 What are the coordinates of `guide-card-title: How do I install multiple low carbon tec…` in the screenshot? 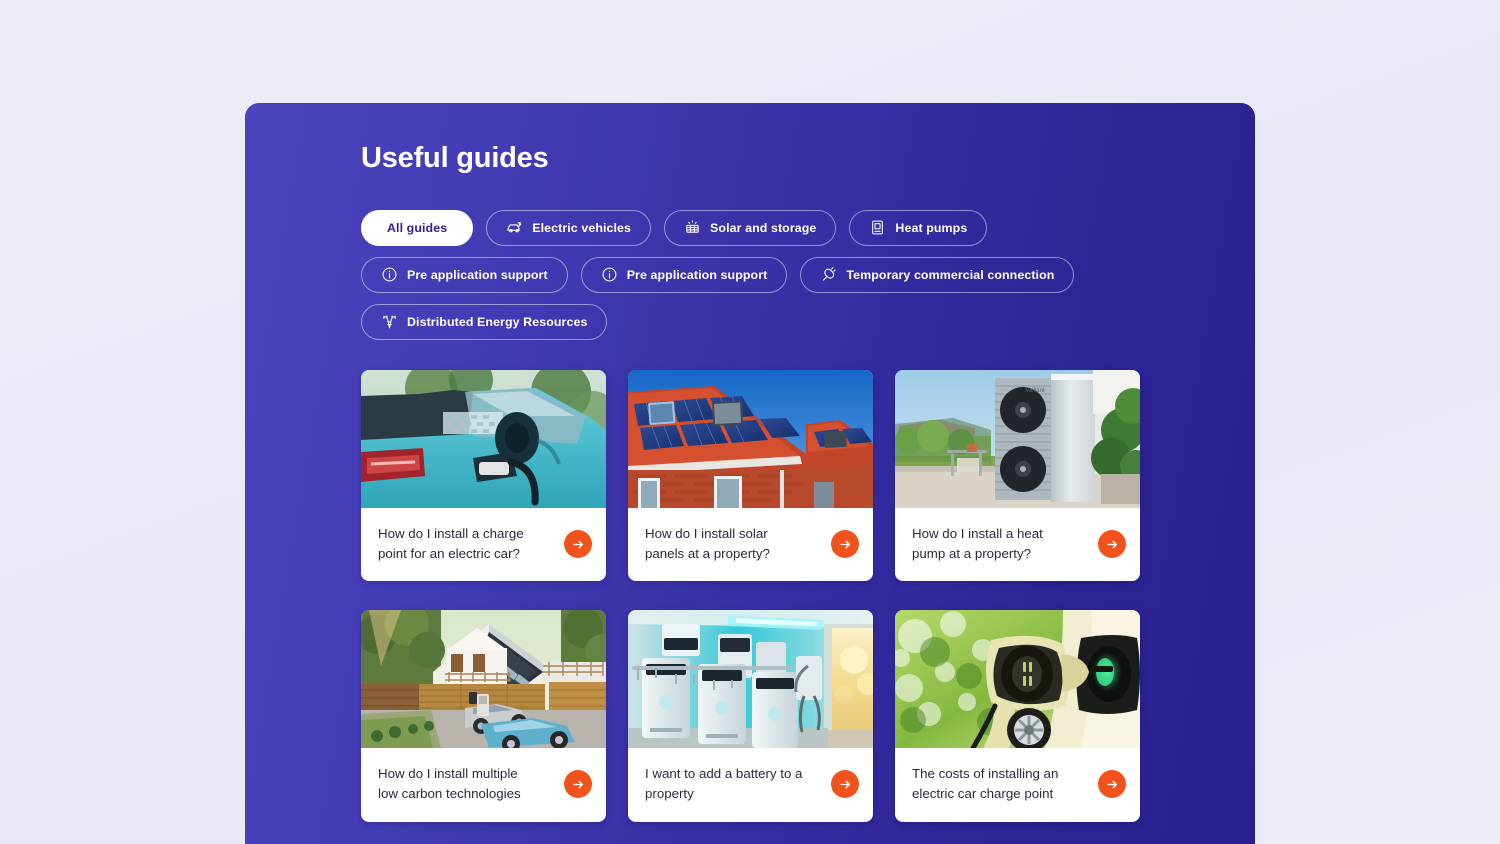 It's located at (449, 784).